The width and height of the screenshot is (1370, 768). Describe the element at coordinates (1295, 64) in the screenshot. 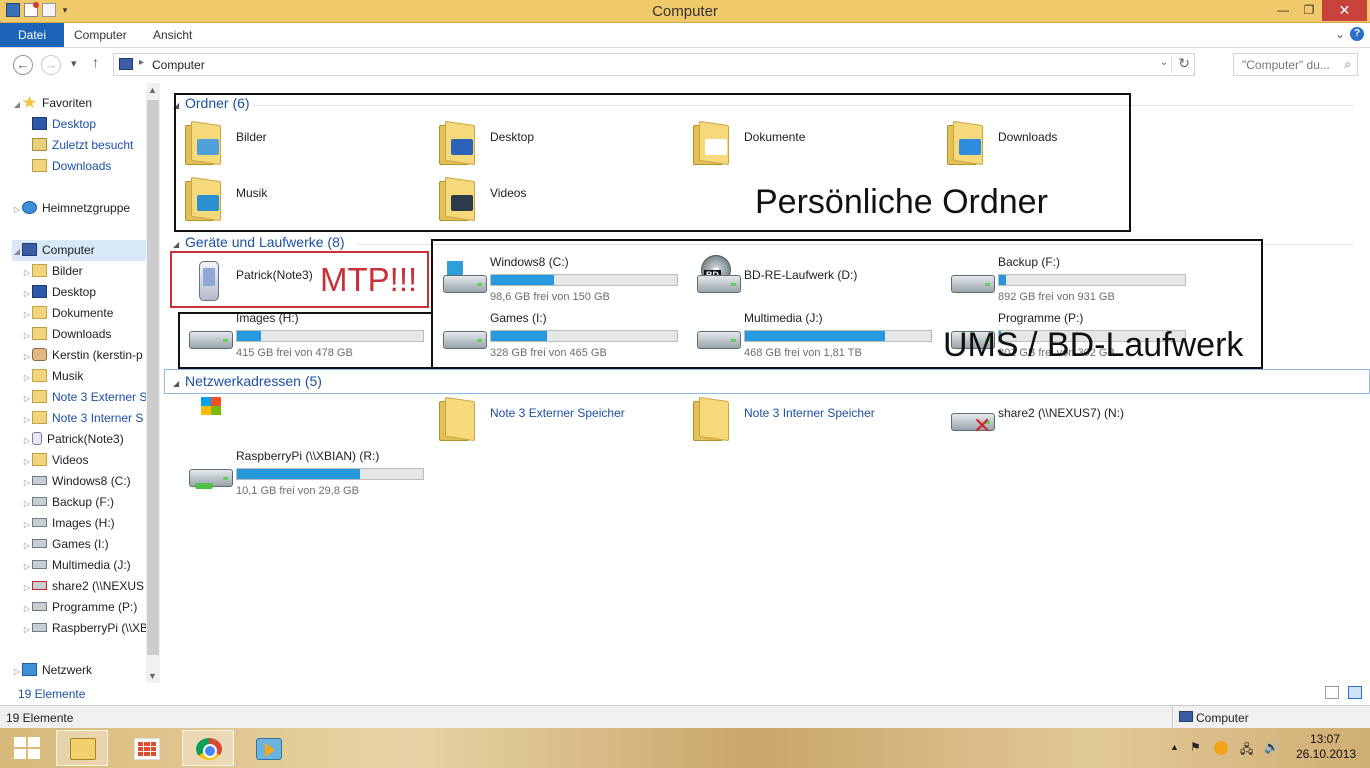

I see `search-input: "Computer" du... ⌕` at that location.